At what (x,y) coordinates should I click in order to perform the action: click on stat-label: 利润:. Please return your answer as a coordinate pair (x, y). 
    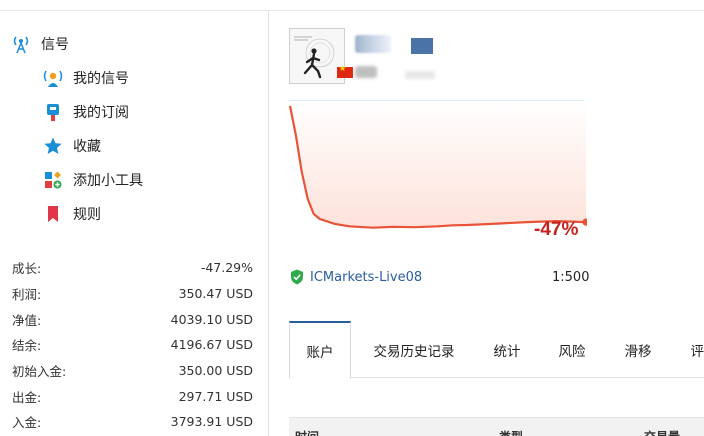
    Looking at the image, I should click on (27, 295).